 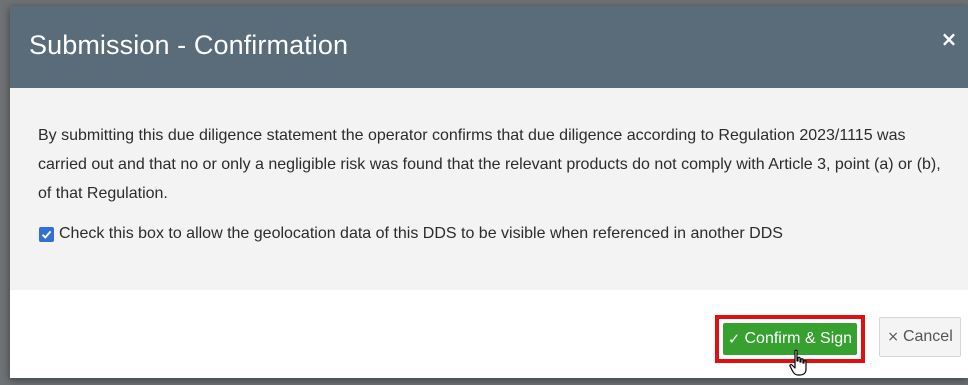 I want to click on confirm-button-label: Confirm & Sign, so click(x=798, y=338).